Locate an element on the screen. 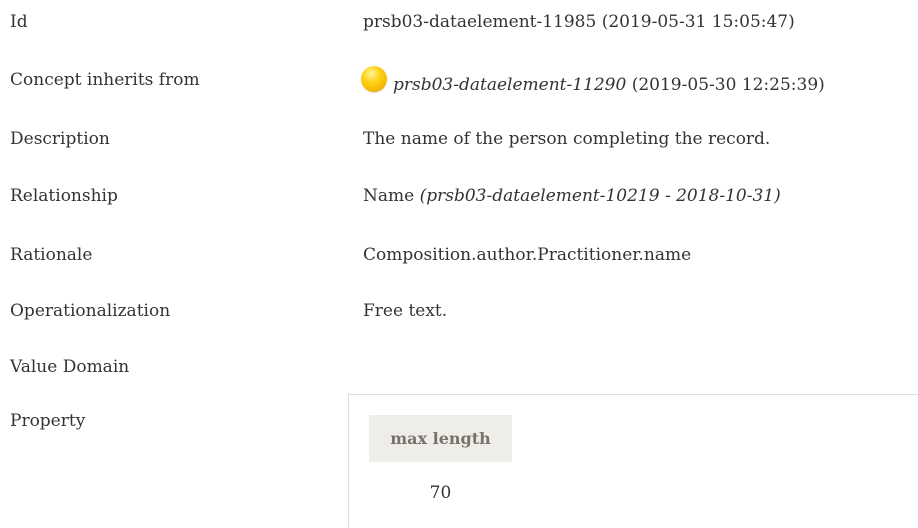 The width and height of the screenshot is (918, 528). relationship-label: Relationship is located at coordinates (64, 196).